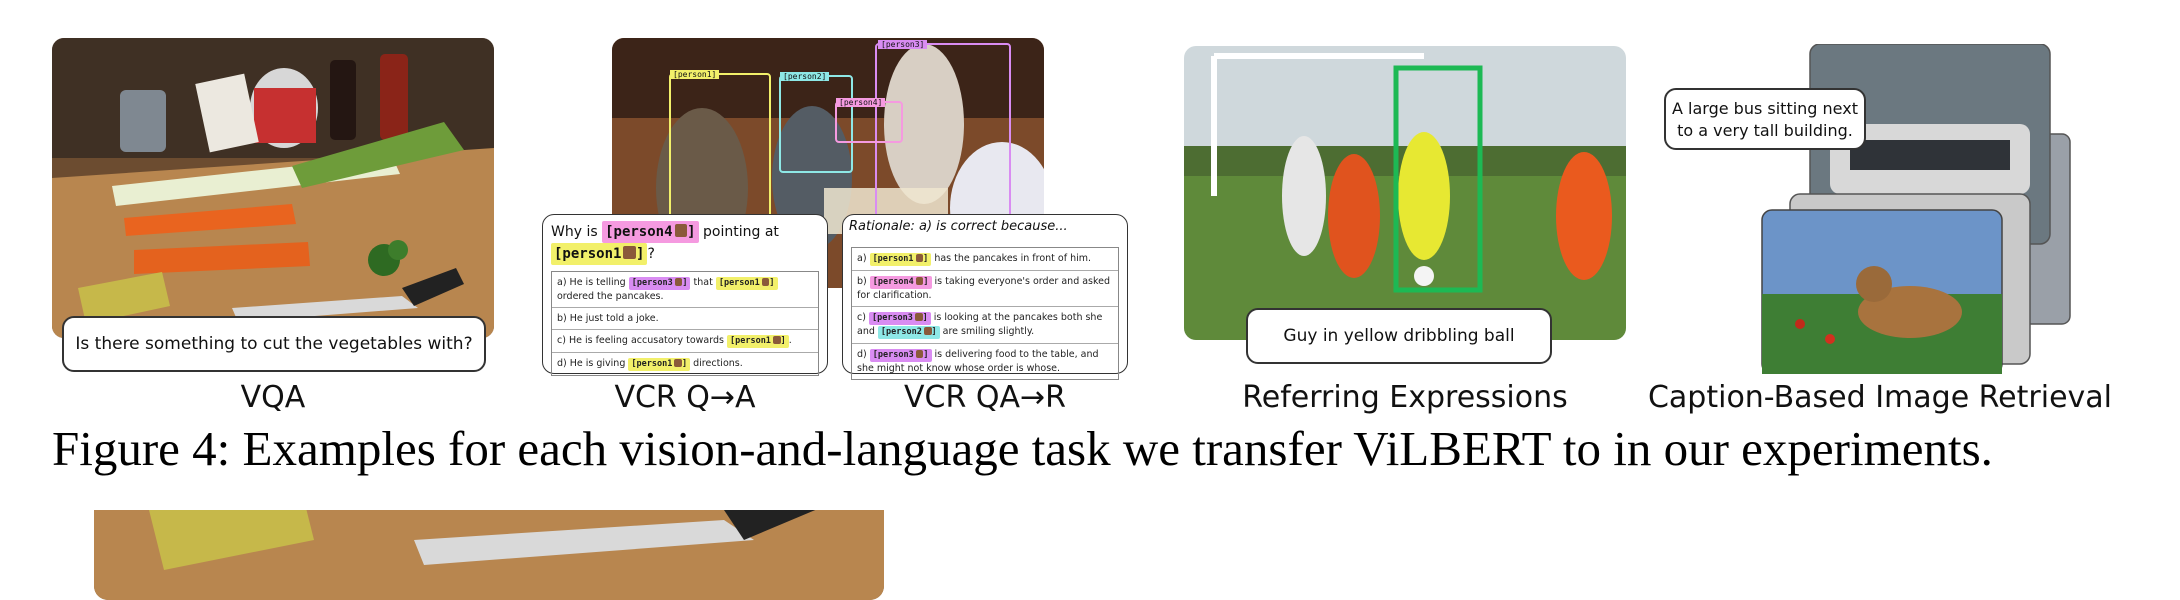  I want to click on vcr-qa-option-d: d) He is giving [person1] directions., so click(685, 364).